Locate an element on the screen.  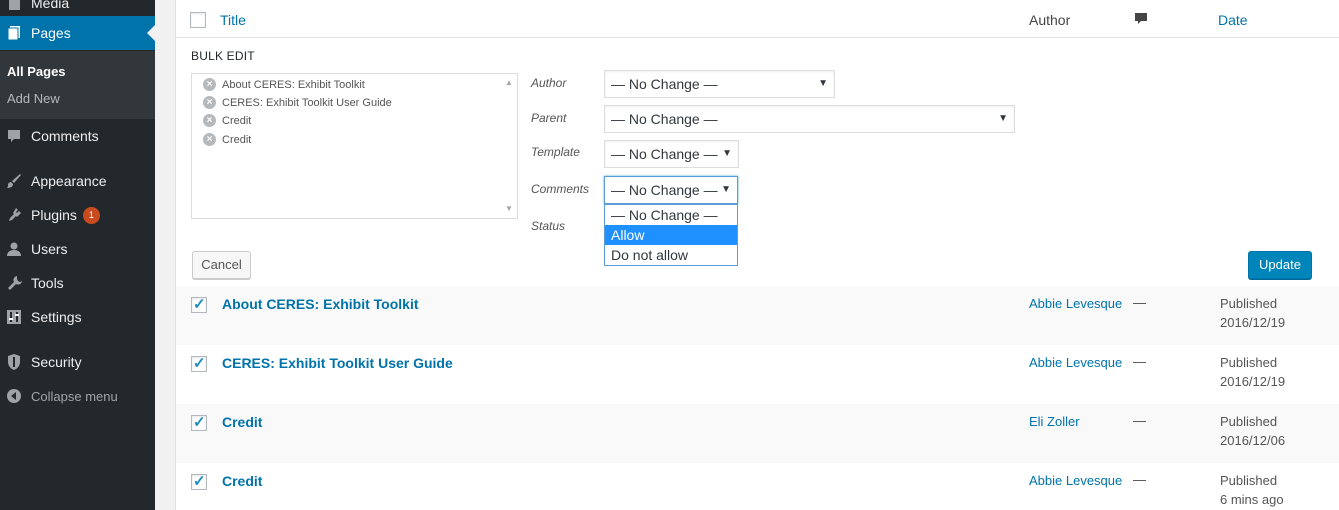
select-all-checkbox is located at coordinates (198, 20).